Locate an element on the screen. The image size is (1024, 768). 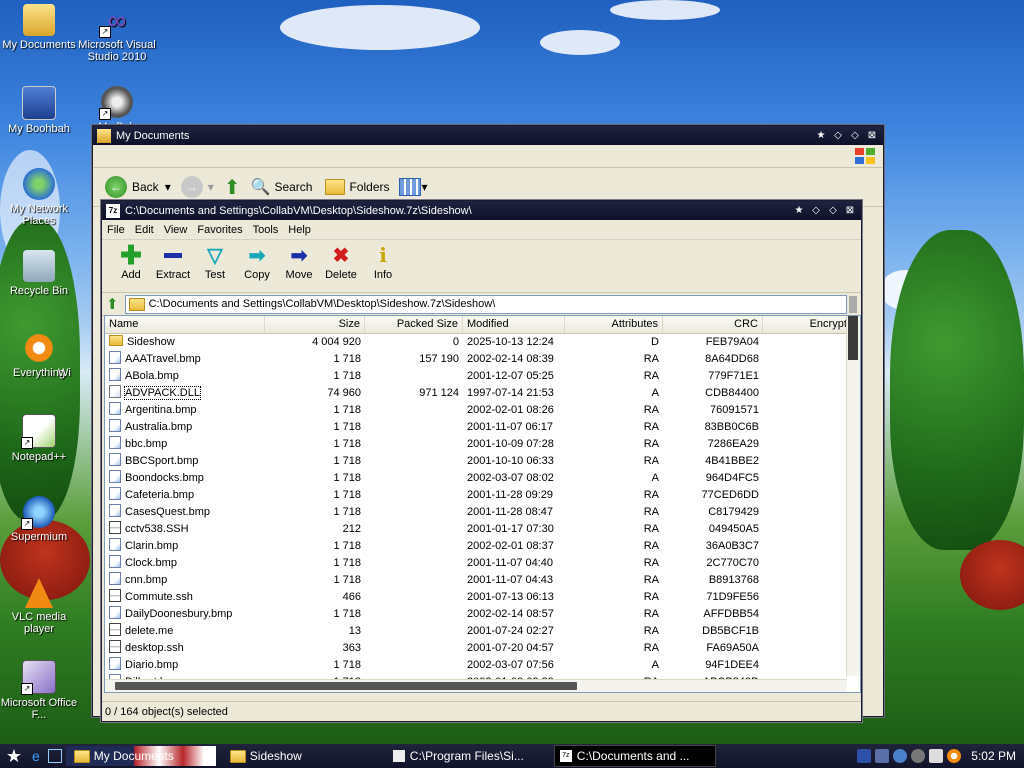
table-row: cnn.bmp 1 718 2001-11-07 04:43 RA B8913768 is located at coordinates (482, 580).